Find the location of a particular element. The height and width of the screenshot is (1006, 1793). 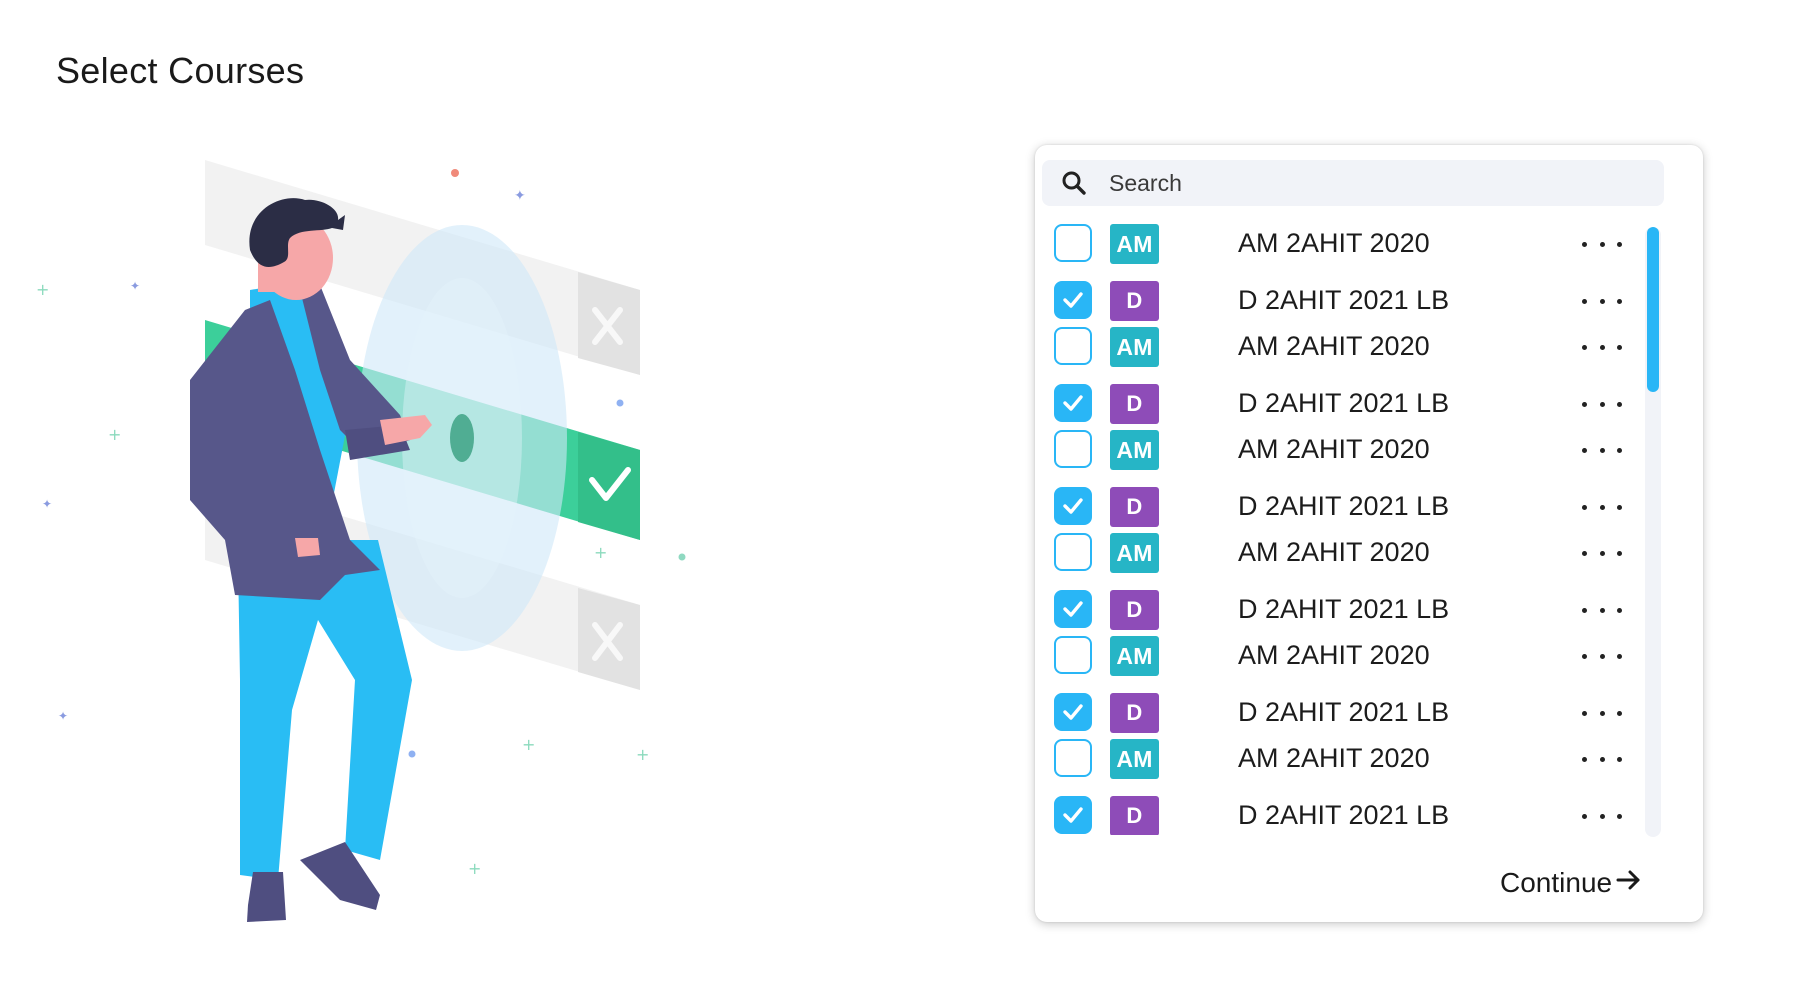

continue-label: Continue is located at coordinates (1556, 882).